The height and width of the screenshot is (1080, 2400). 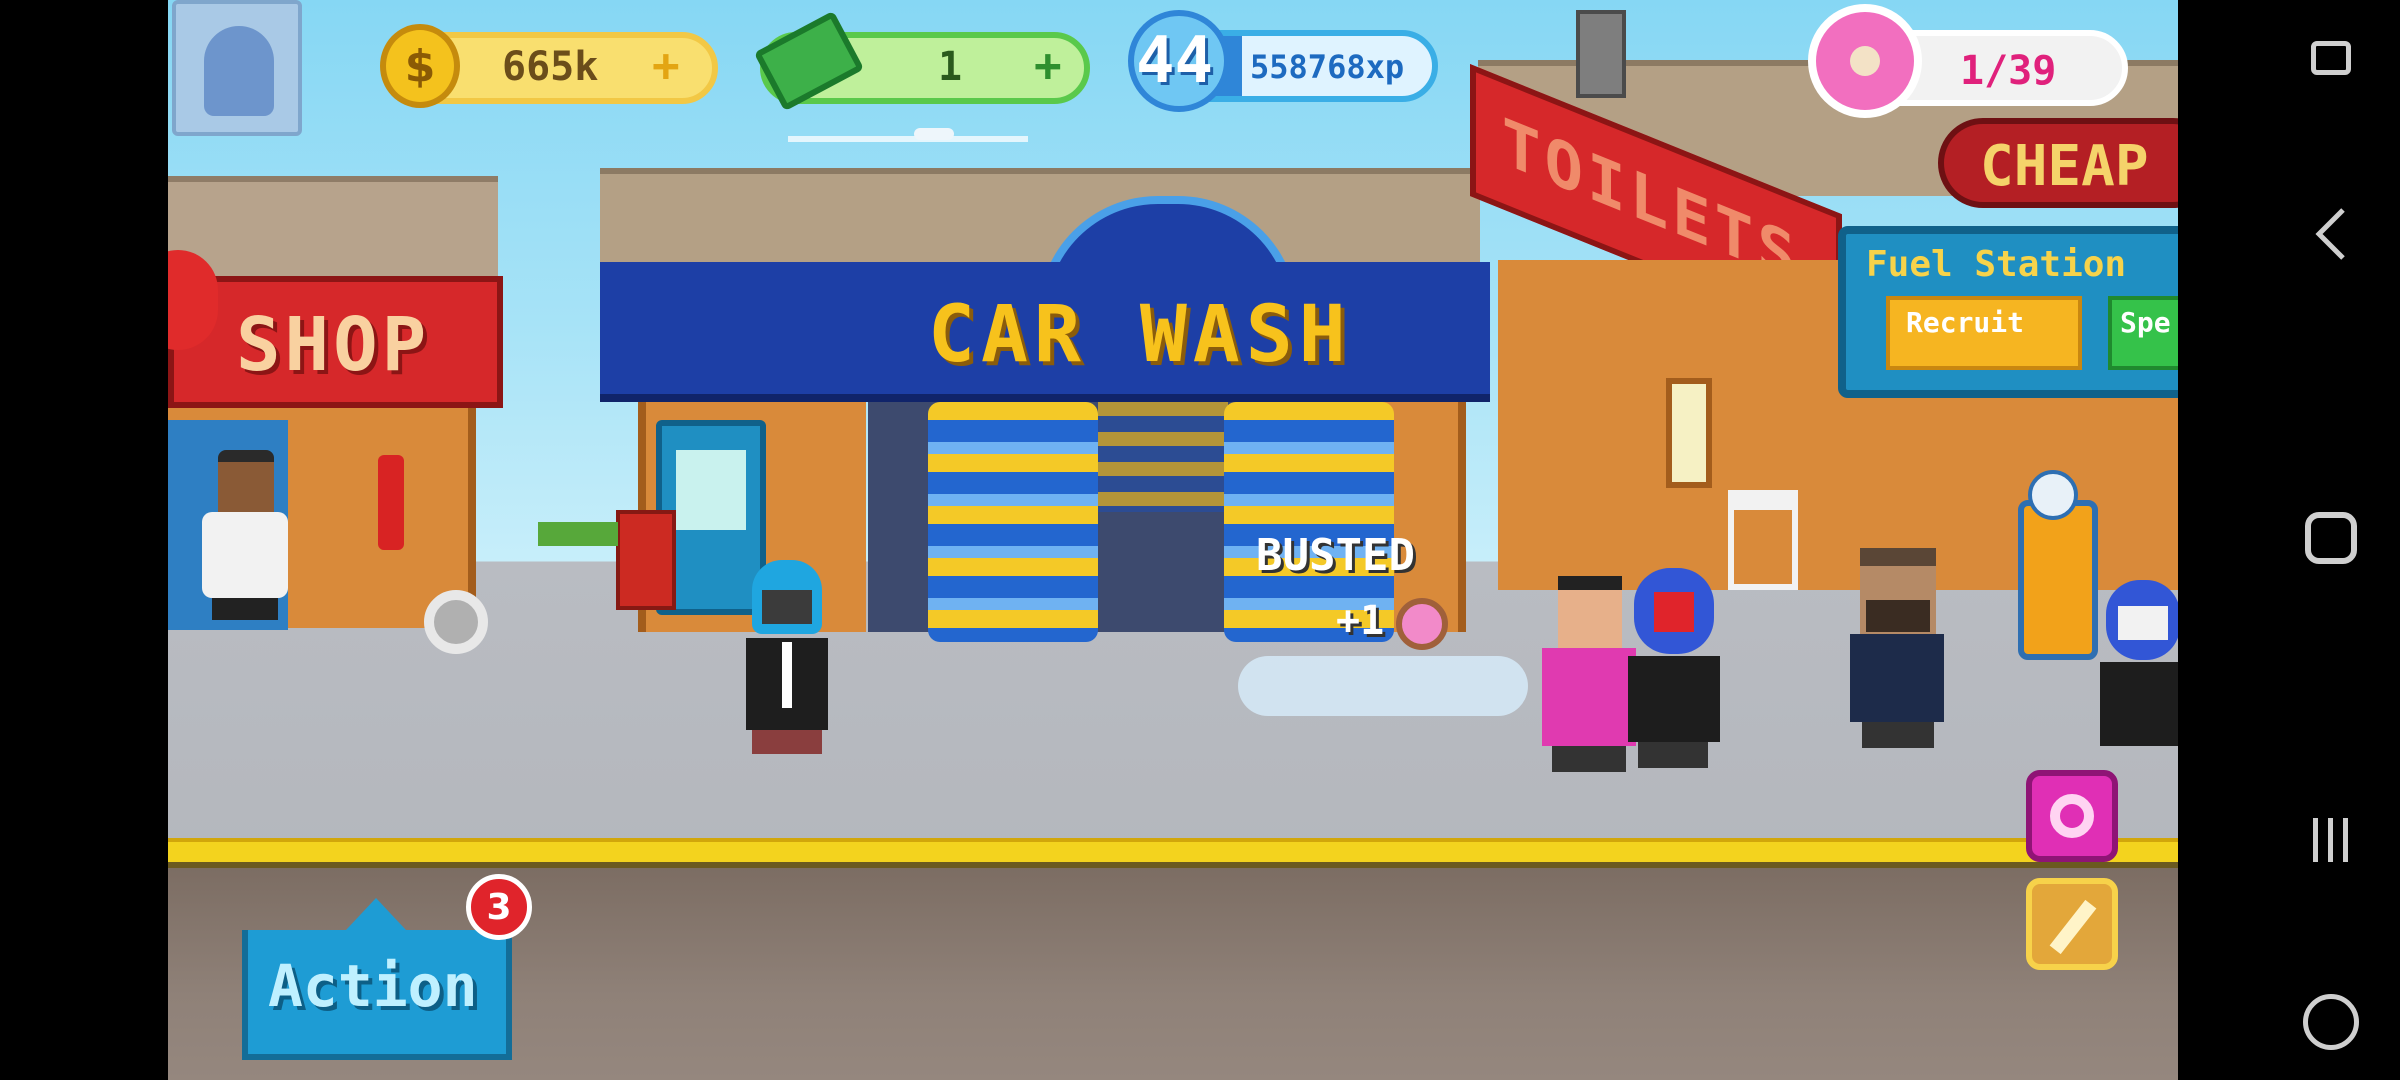 I want to click on coin-icon: $, so click(x=420, y=66).